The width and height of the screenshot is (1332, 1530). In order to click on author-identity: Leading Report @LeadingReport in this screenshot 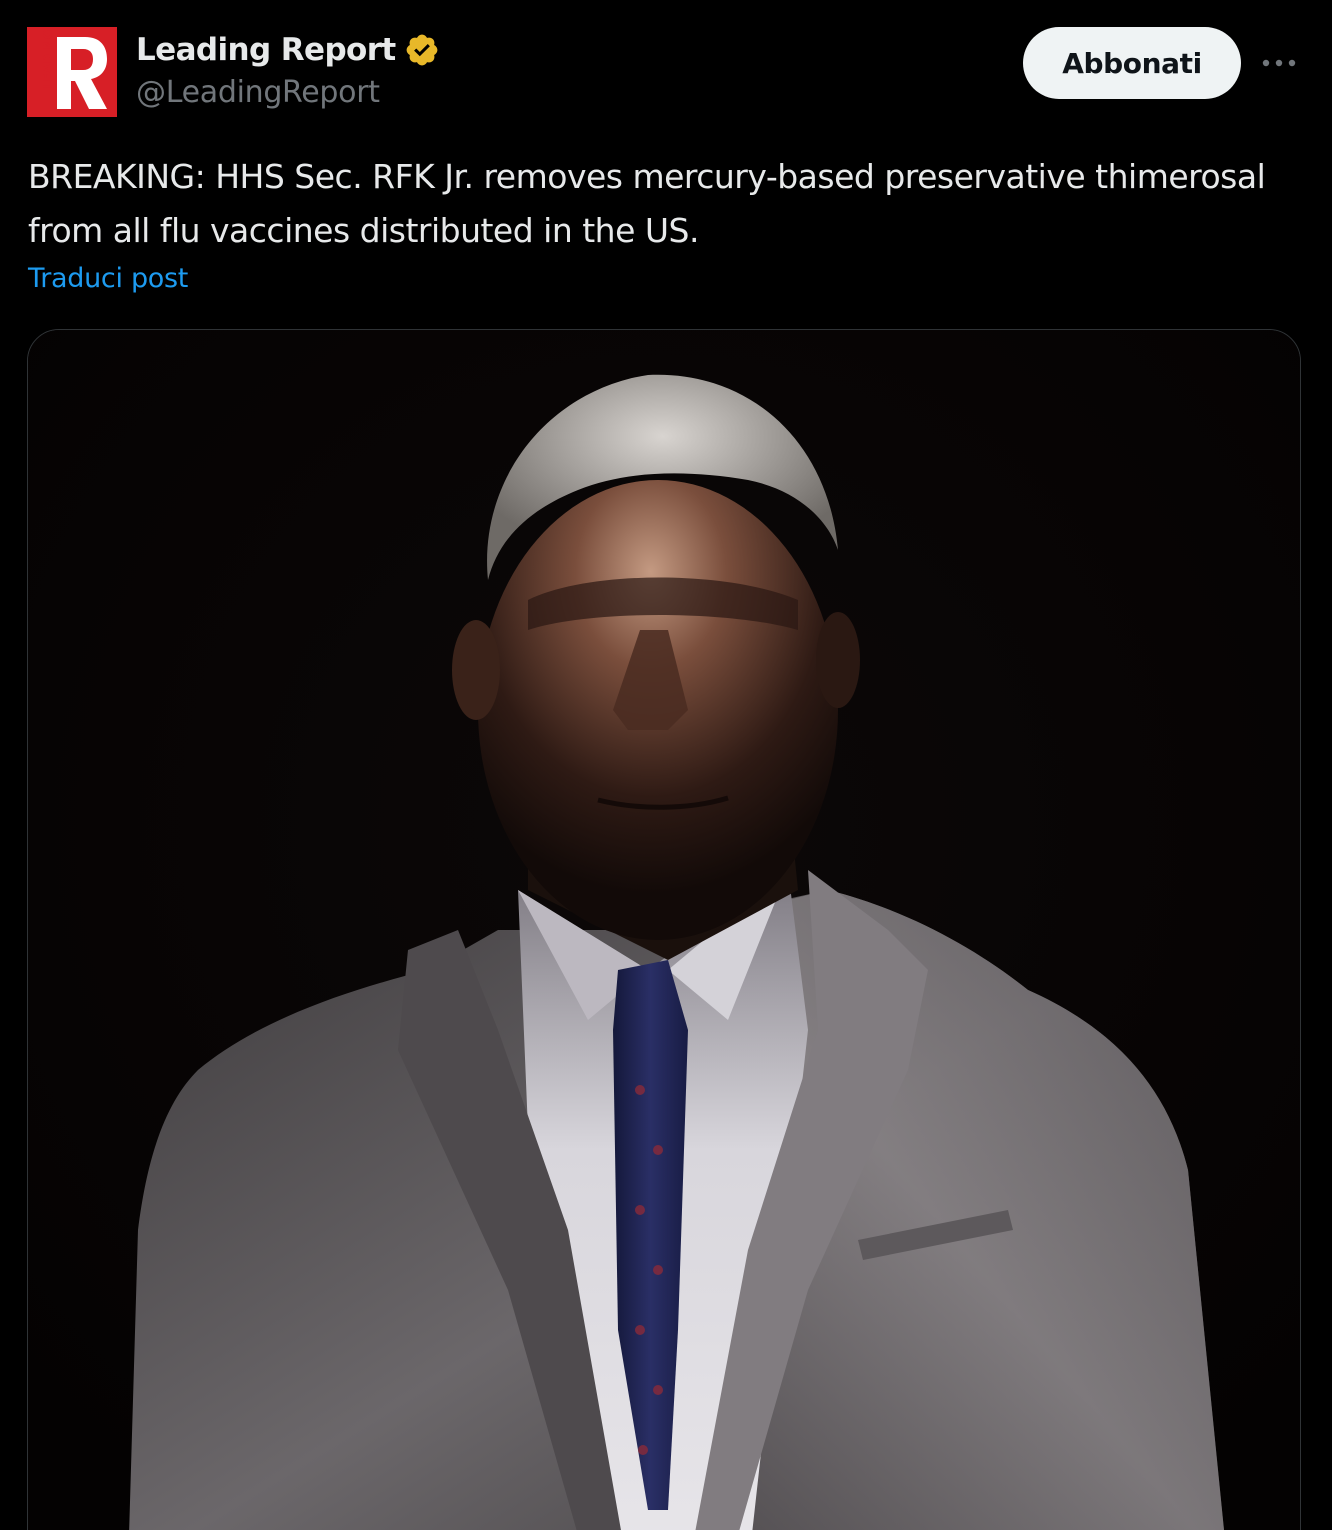, I will do `click(288, 69)`.